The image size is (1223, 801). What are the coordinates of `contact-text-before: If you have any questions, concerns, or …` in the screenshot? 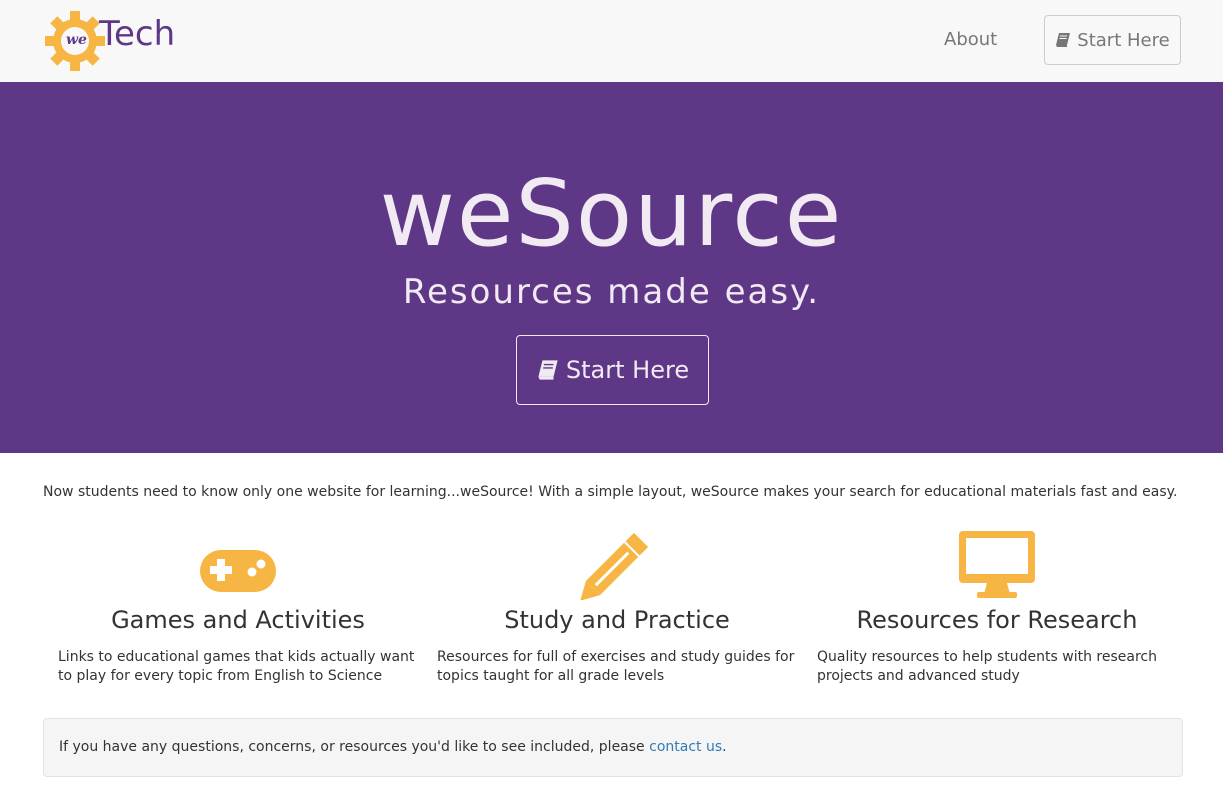 It's located at (354, 747).